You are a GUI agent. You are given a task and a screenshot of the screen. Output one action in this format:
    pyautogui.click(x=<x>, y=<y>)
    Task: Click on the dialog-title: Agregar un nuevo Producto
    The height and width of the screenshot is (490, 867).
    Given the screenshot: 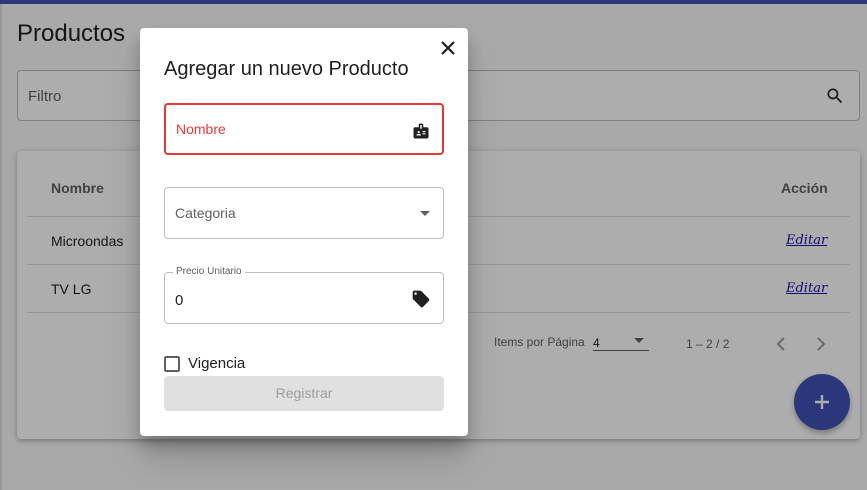 What is the action you would take?
    pyautogui.click(x=286, y=69)
    